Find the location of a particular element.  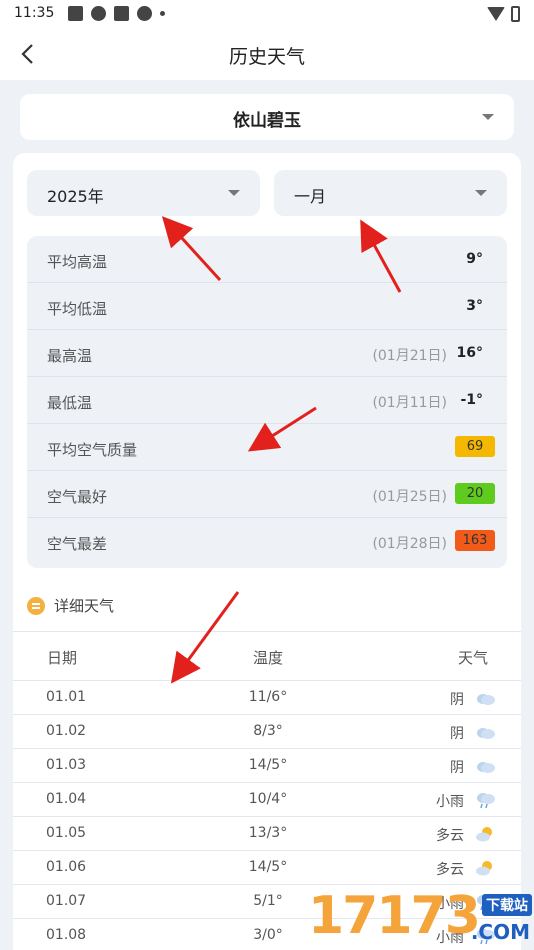

stat-label: 空气最差 is located at coordinates (77, 544).